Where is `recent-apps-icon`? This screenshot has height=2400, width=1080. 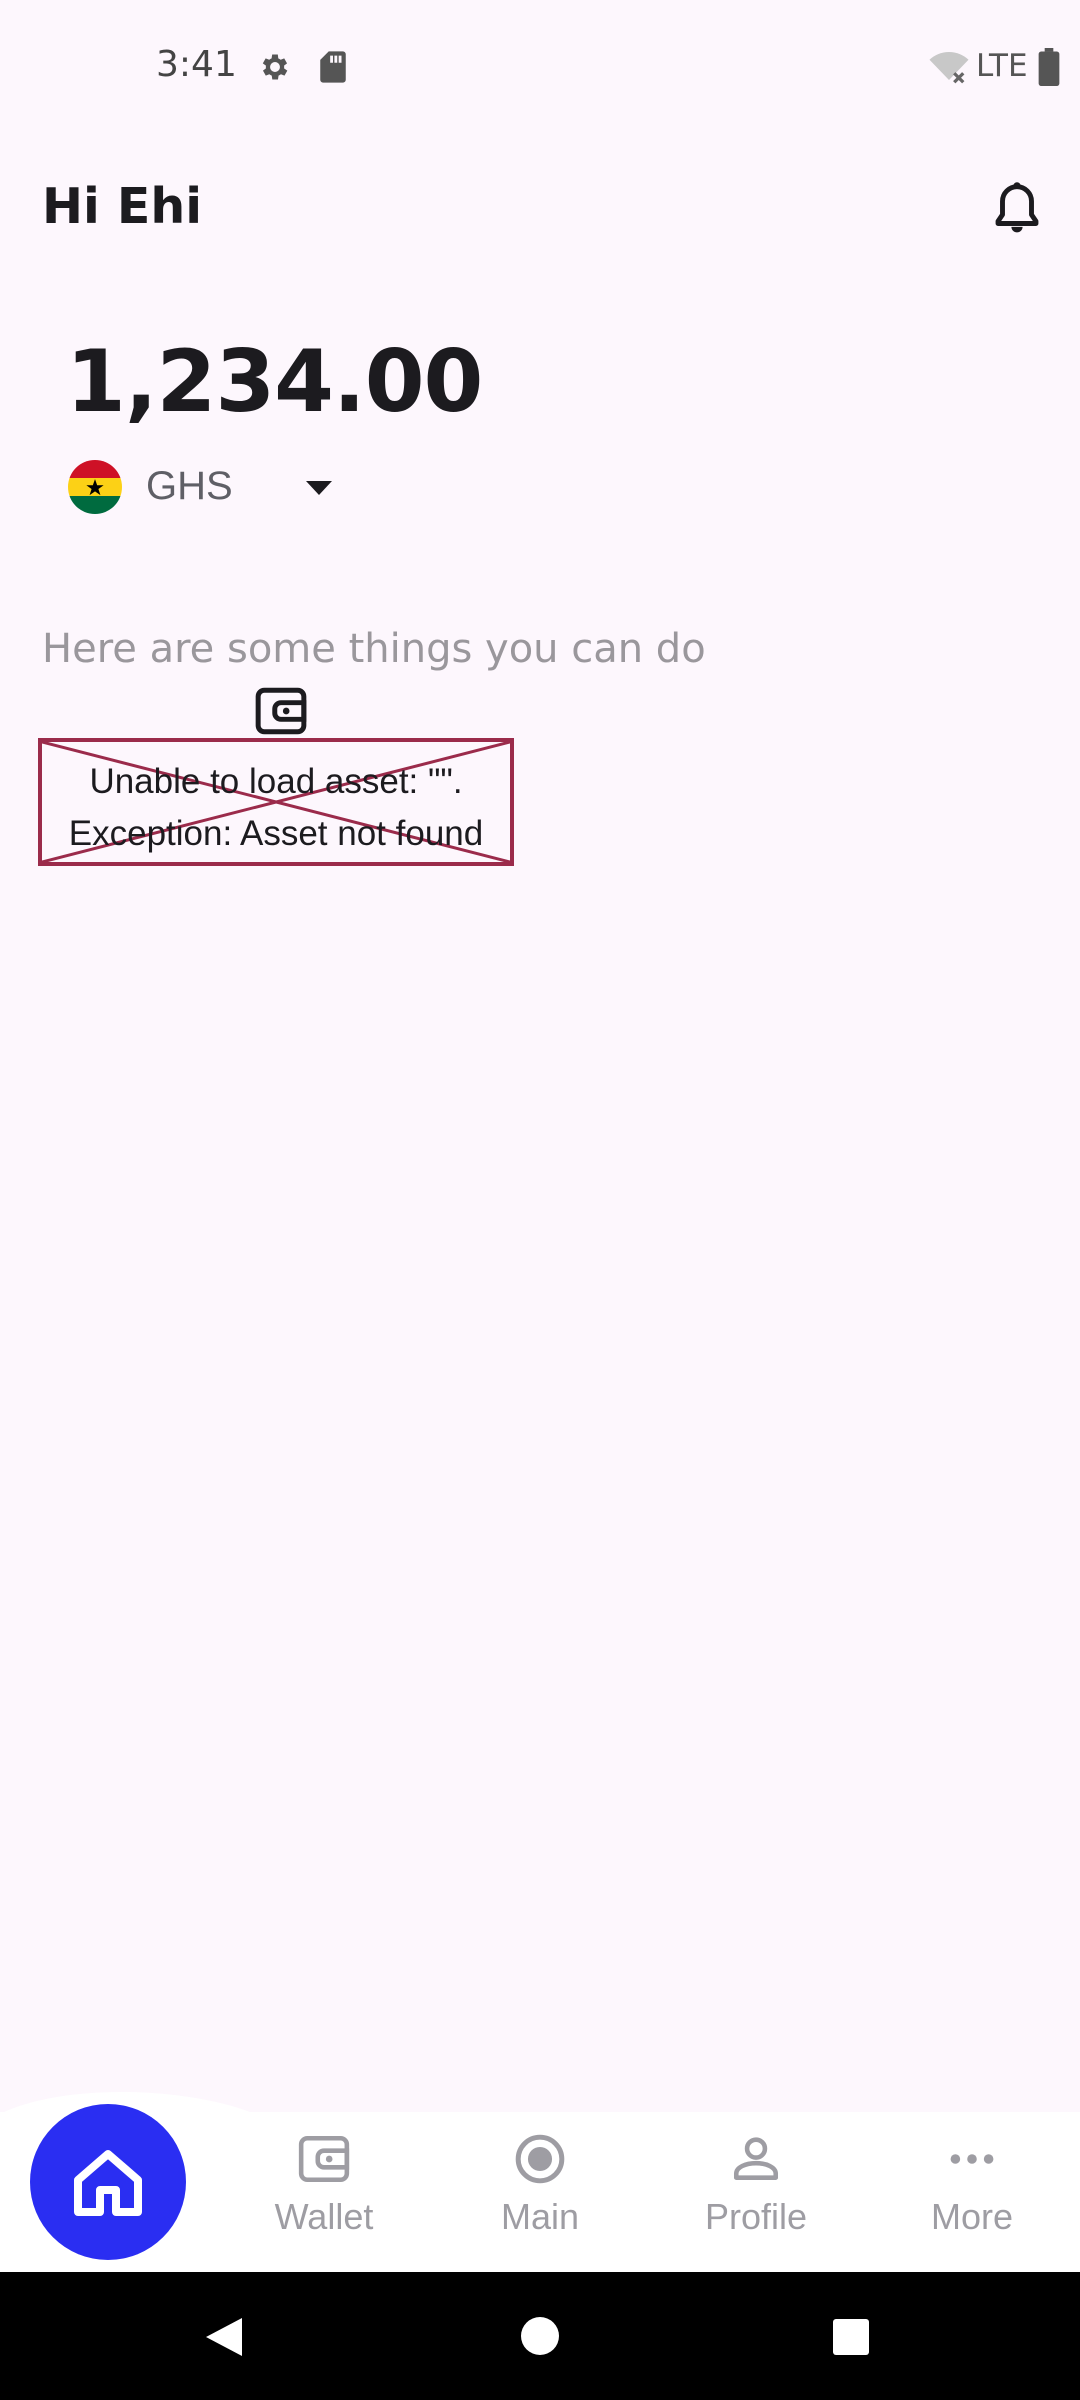 recent-apps-icon is located at coordinates (851, 2337).